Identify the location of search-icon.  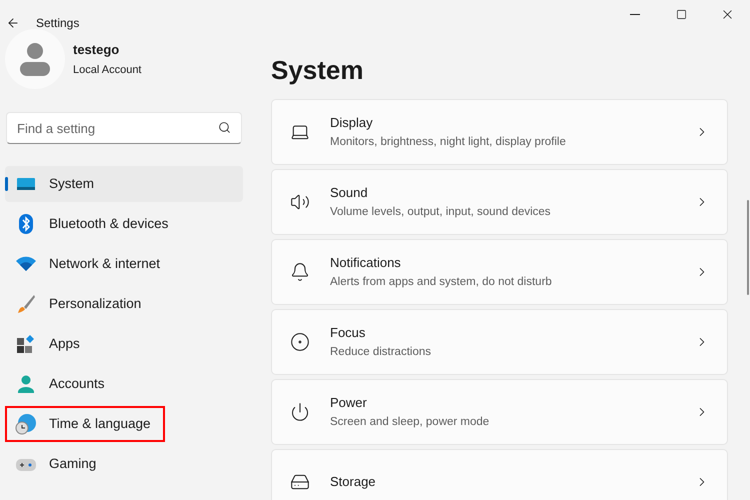
(224, 127).